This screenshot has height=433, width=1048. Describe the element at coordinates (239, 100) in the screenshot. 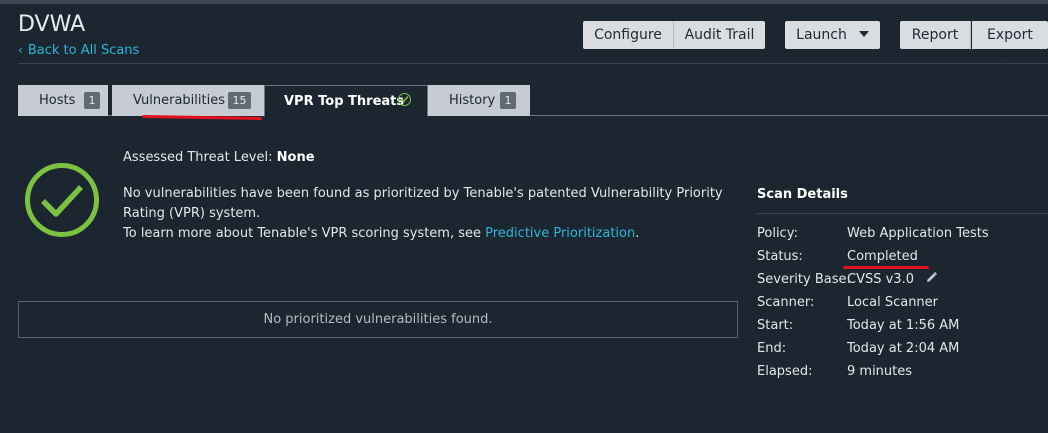

I see `vulnerabilities-count-badge: 15` at that location.